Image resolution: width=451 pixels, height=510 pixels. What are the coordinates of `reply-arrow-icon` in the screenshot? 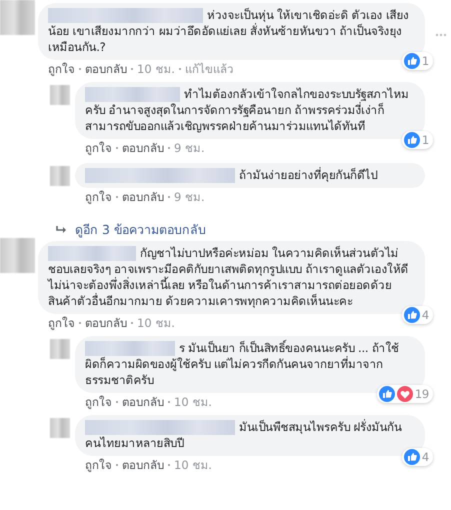 It's located at (61, 230).